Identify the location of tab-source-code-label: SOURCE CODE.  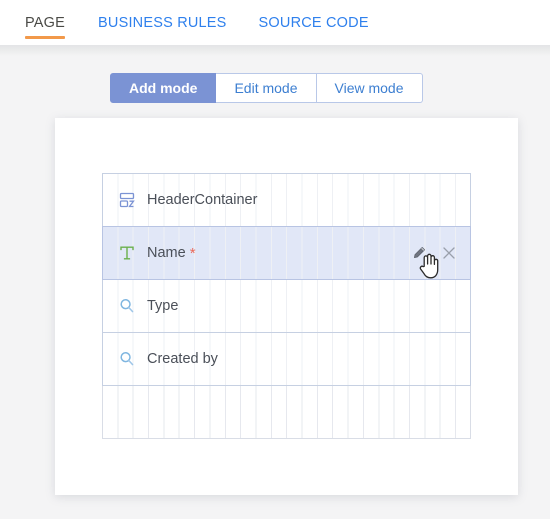
(313, 22).